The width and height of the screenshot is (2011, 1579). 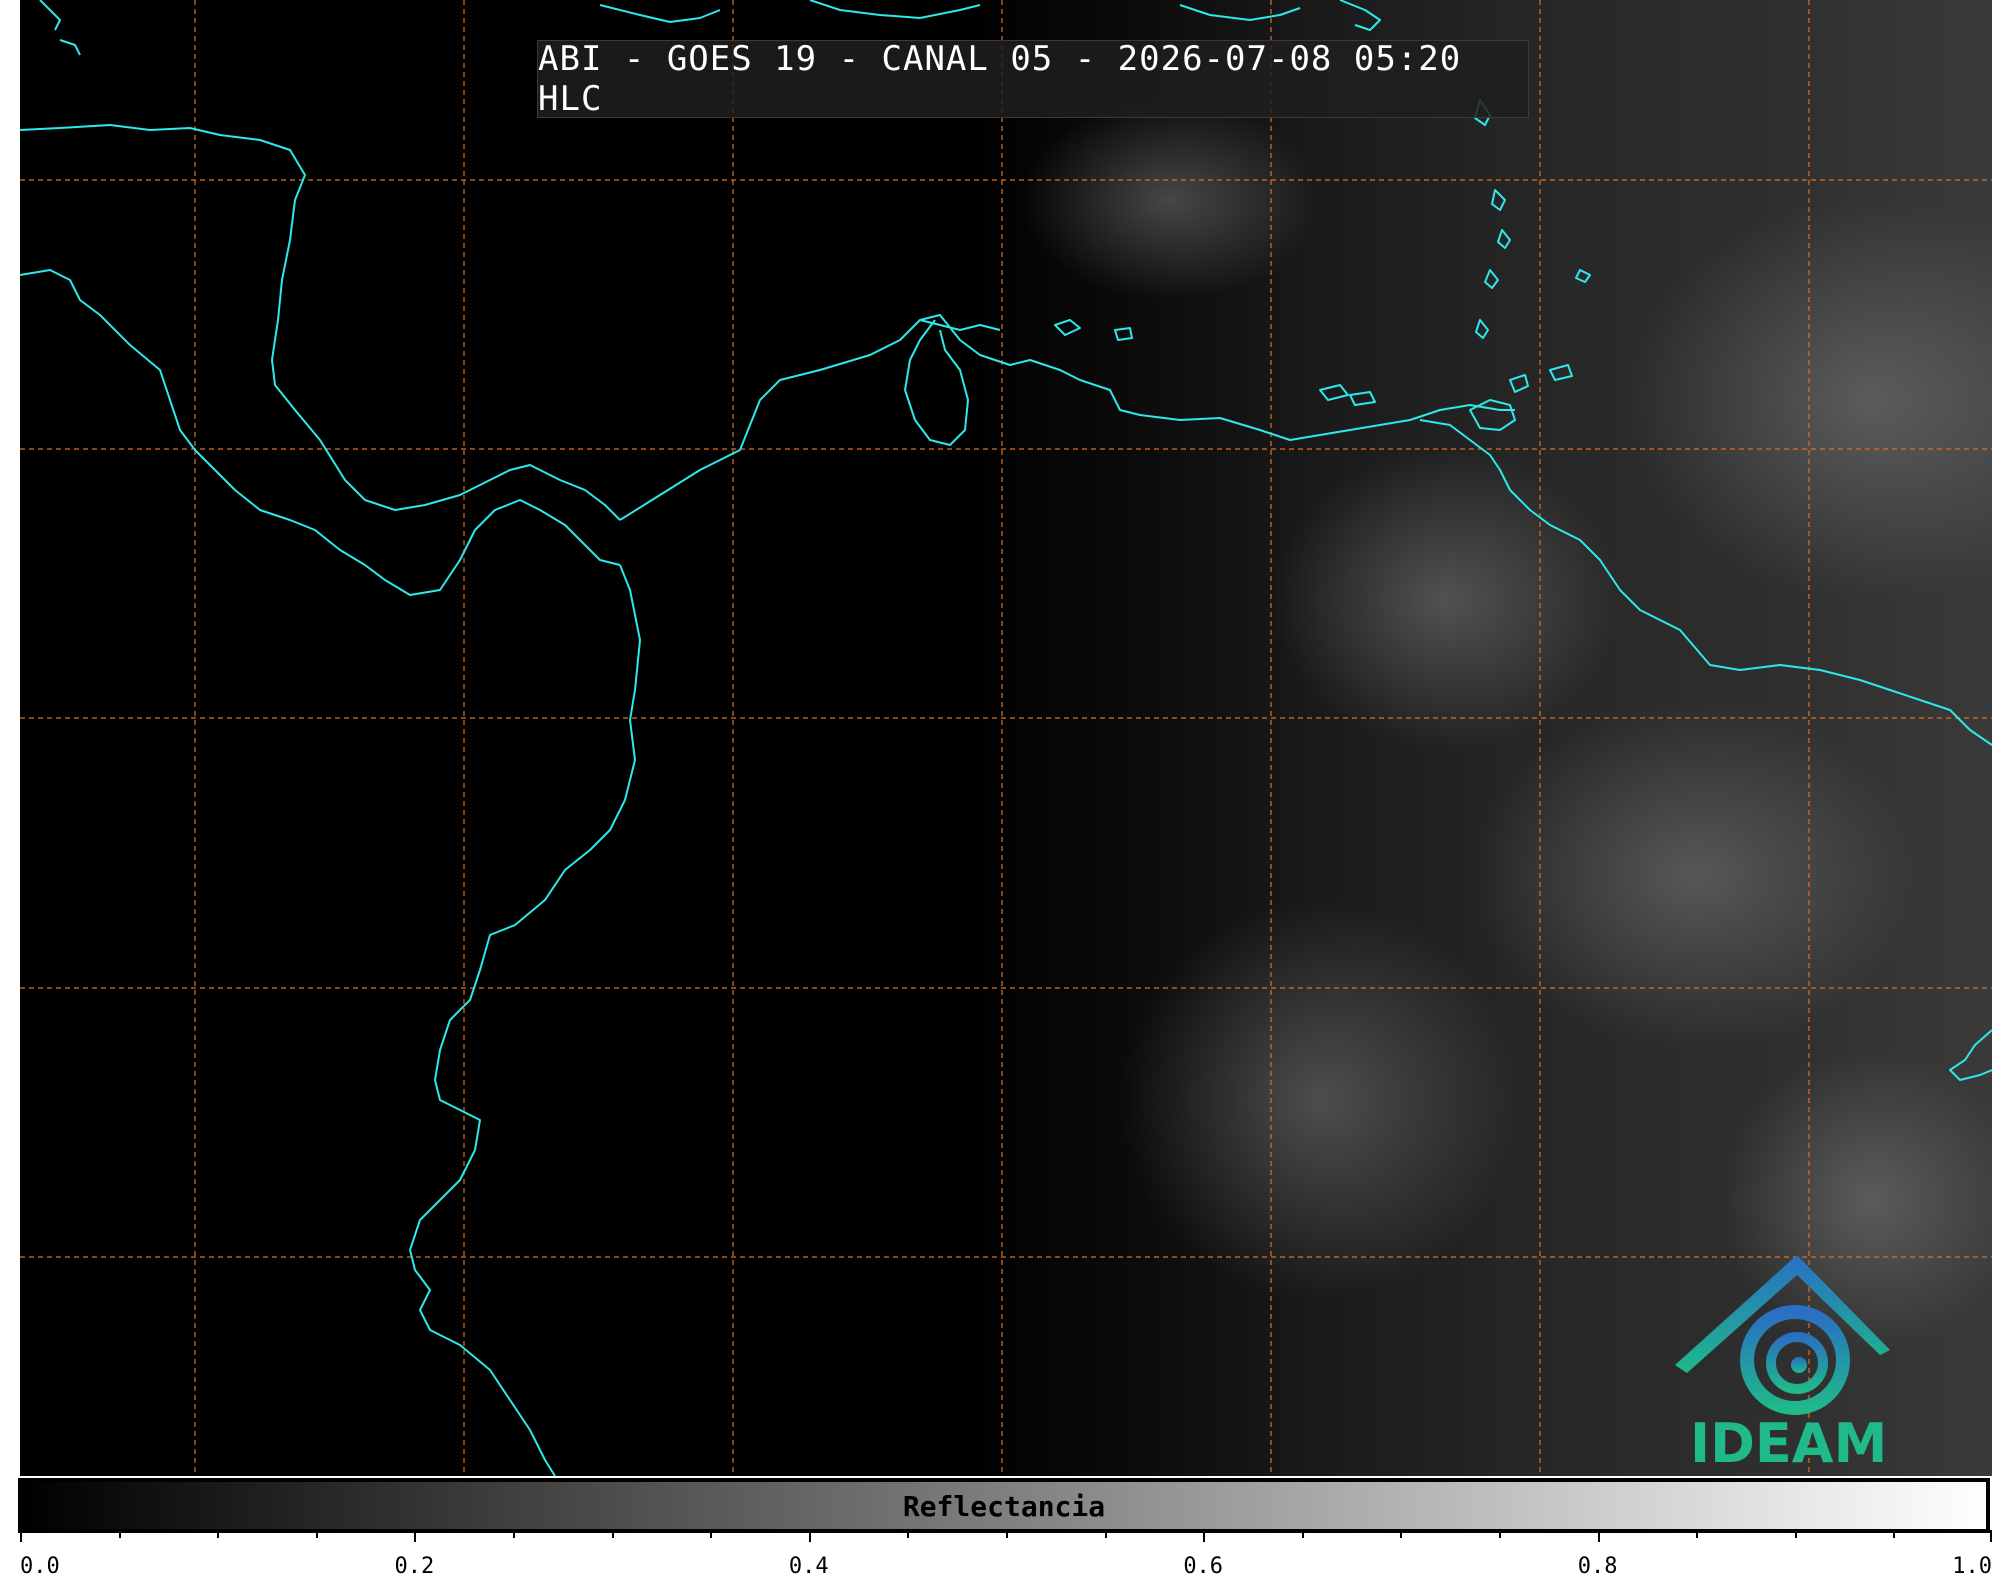 What do you see at coordinates (1203, 1566) in the screenshot?
I see `colorbar-tick-label: 0.6` at bounding box center [1203, 1566].